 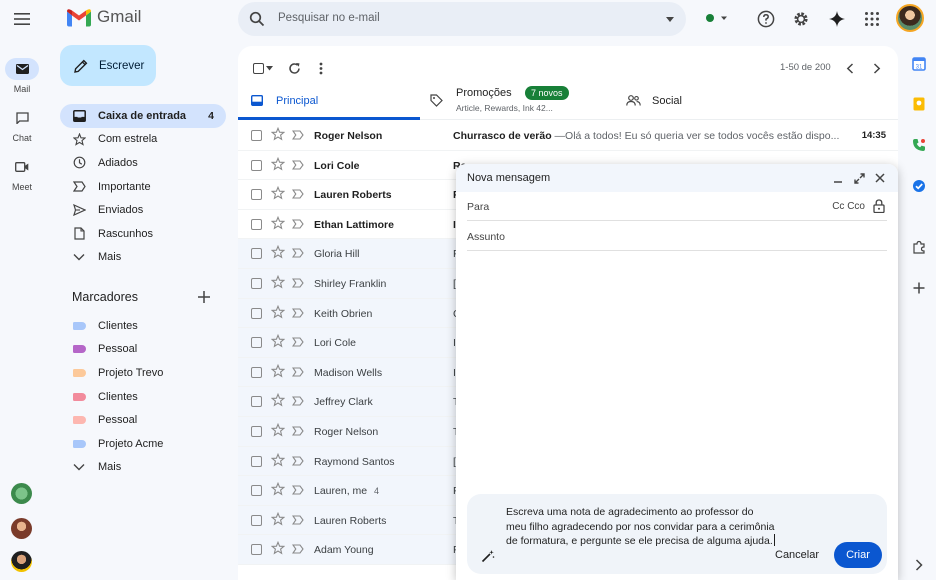 What do you see at coordinates (22, 19) in the screenshot?
I see `main-menu-icon` at bounding box center [22, 19].